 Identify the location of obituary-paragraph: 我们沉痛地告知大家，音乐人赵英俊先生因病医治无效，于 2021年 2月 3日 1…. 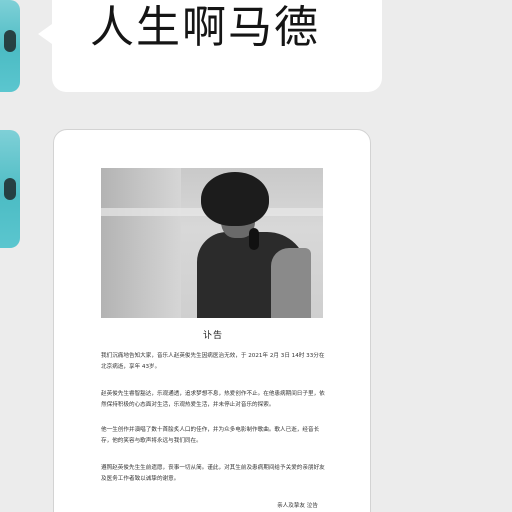
(213, 361).